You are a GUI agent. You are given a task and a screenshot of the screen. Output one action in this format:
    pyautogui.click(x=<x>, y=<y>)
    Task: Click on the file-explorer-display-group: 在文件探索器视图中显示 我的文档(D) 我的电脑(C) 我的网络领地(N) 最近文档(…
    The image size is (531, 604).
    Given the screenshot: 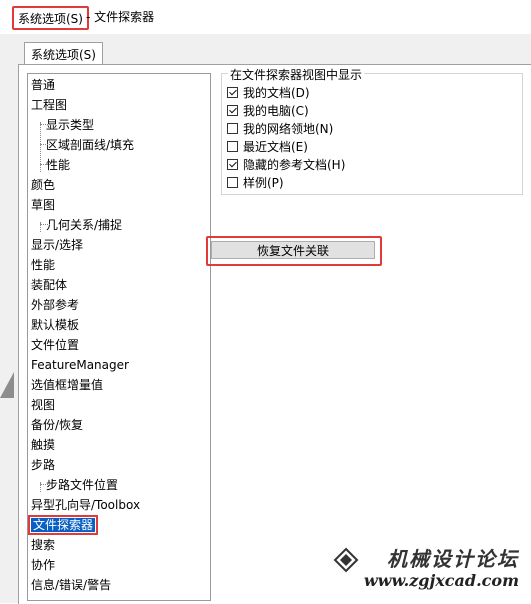 What is the action you would take?
    pyautogui.click(x=372, y=130)
    